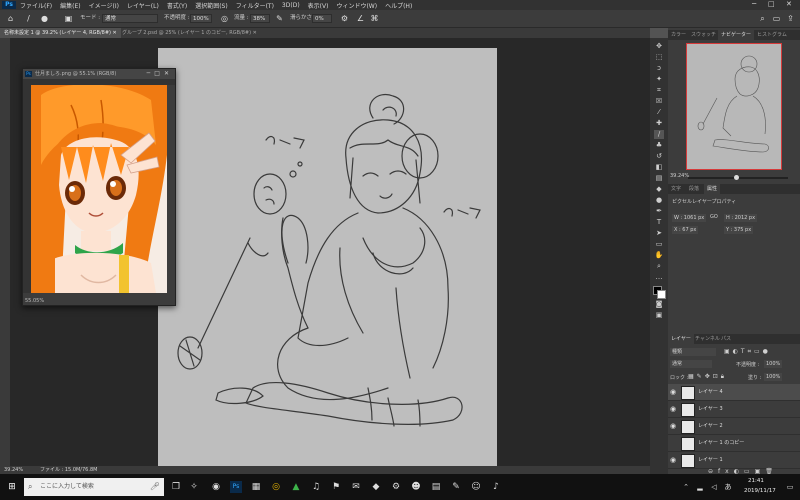 The height and width of the screenshot is (500, 800). What do you see at coordinates (416, 487) in the screenshot?
I see `app-icon: ☻` at bounding box center [416, 487].